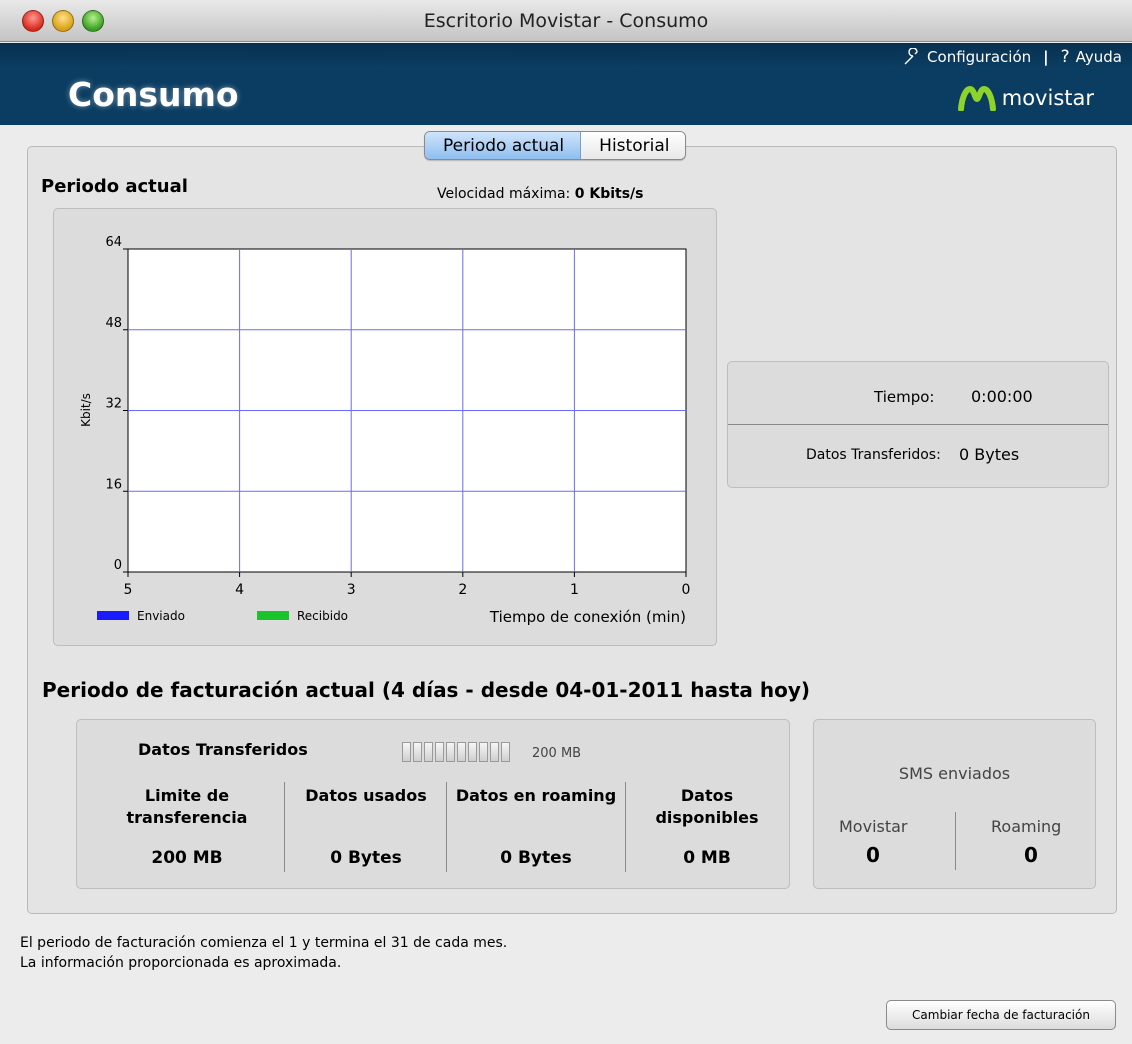  Describe the element at coordinates (366, 858) in the screenshot. I see `used-value: 0 Bytes` at that location.